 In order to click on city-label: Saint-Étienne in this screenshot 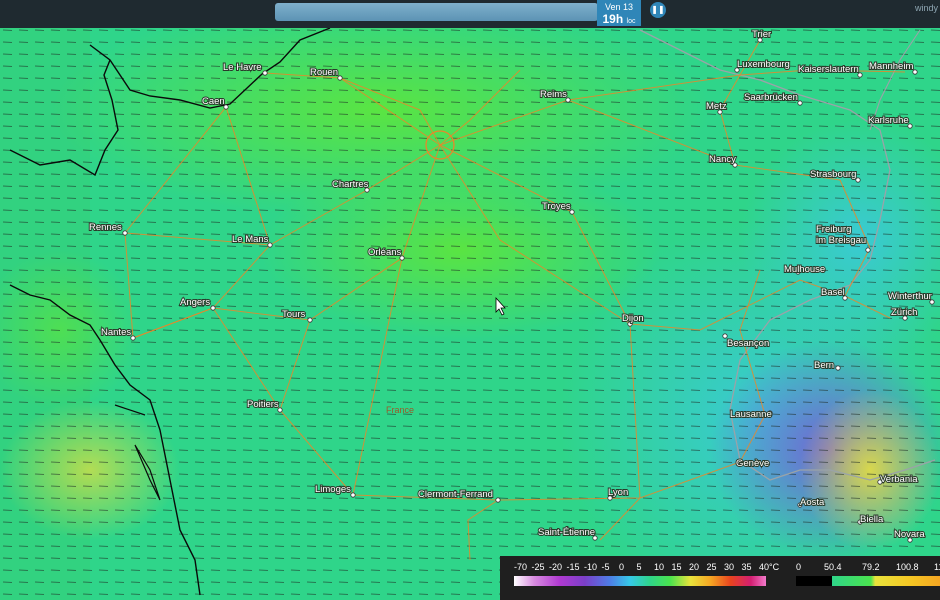, I will do `click(566, 532)`.